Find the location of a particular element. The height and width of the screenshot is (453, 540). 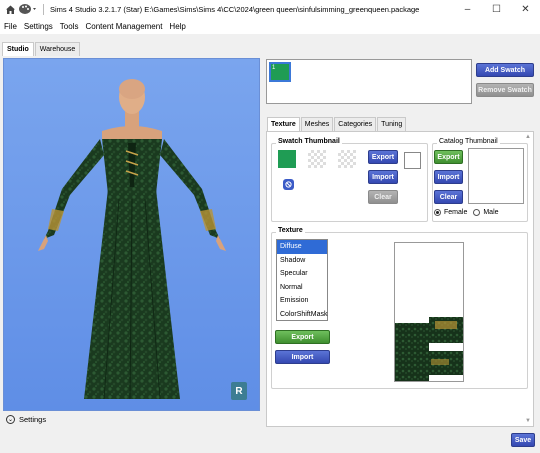

close-button: ✕ is located at coordinates (525, 9).